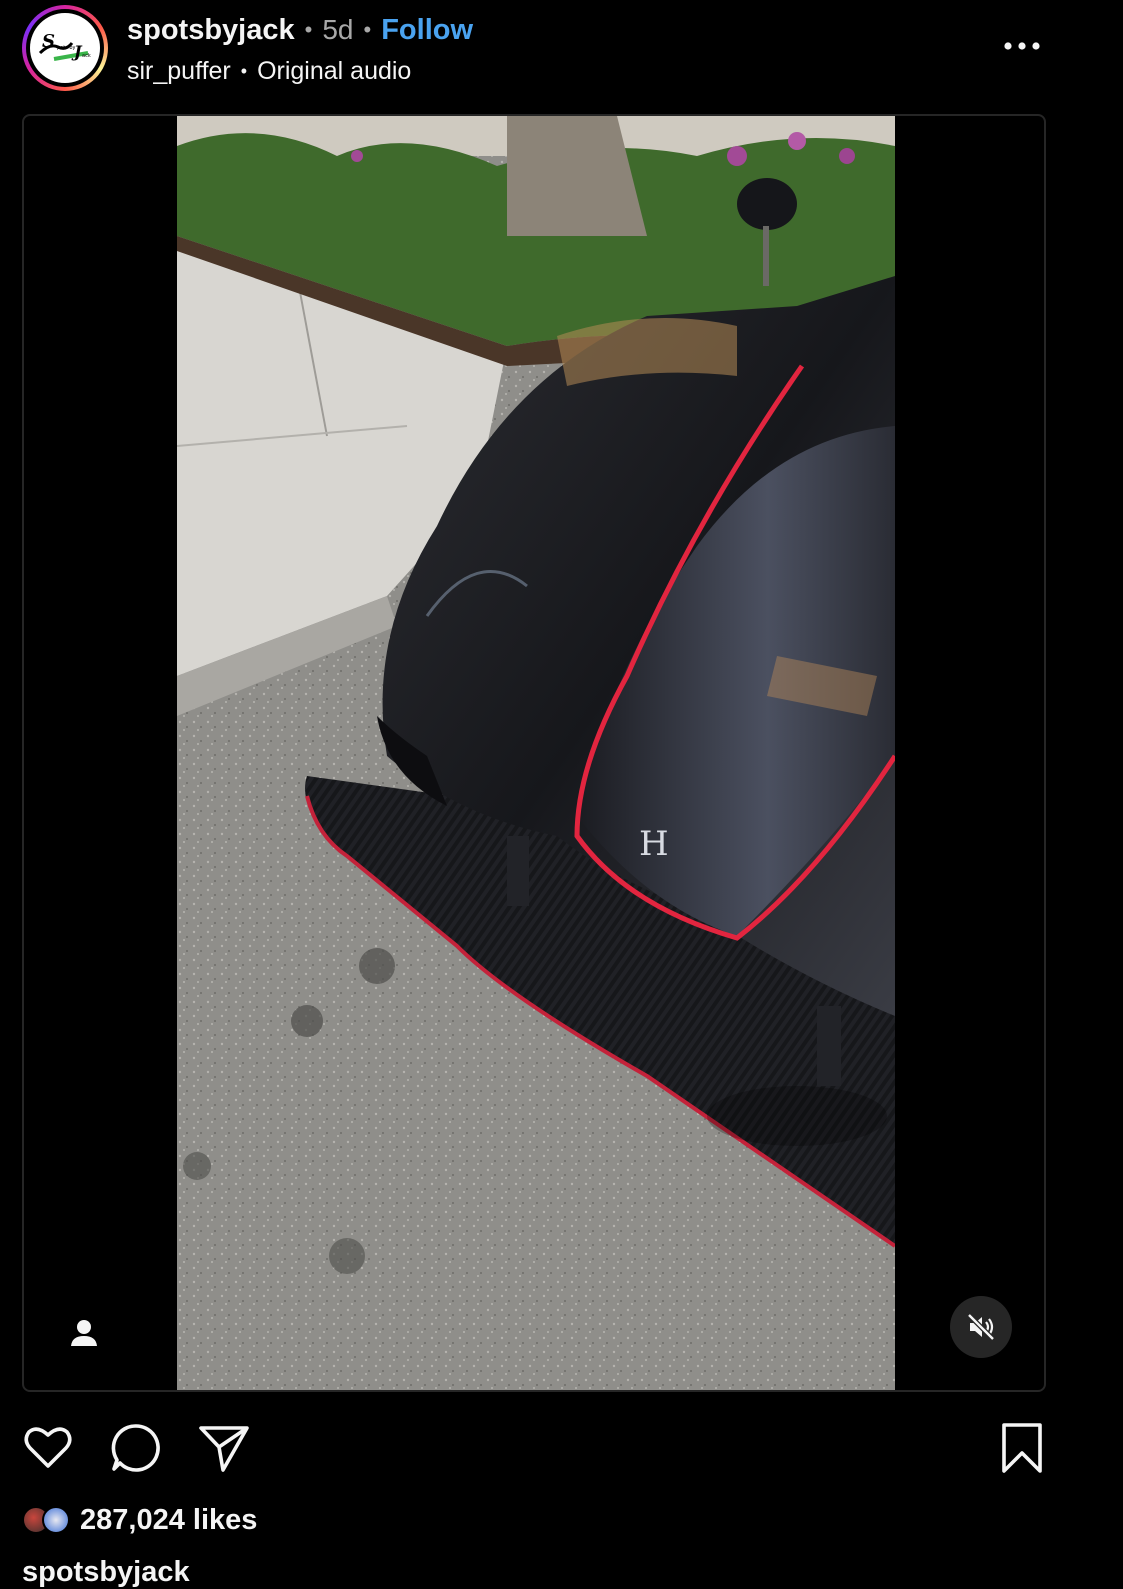 The height and width of the screenshot is (1589, 1123). What do you see at coordinates (334, 71) in the screenshot?
I see `audio-link: Original audio` at bounding box center [334, 71].